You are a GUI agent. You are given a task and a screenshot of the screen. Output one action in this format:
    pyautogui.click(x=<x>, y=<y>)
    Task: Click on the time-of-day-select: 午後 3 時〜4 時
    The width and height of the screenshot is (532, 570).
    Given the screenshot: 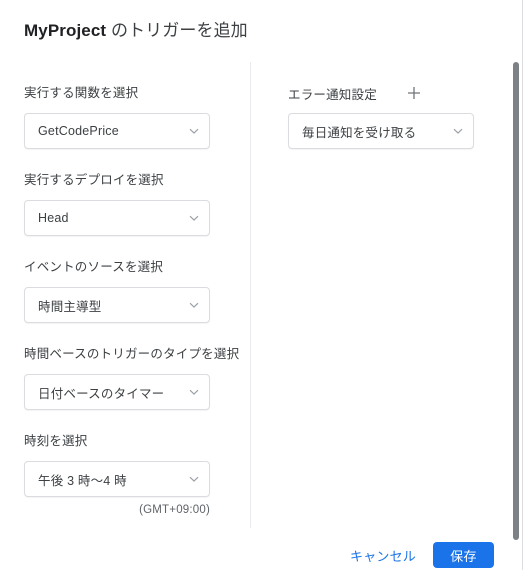 What is the action you would take?
    pyautogui.click(x=117, y=479)
    